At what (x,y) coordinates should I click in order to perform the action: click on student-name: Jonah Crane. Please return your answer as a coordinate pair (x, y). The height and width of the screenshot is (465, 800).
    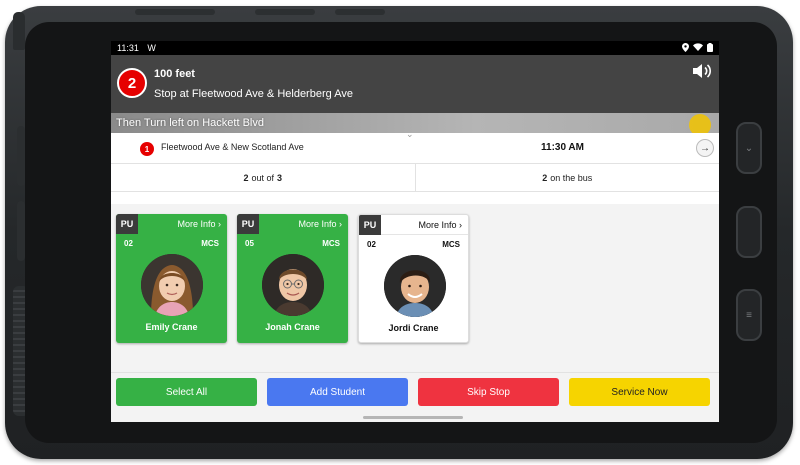
    Looking at the image, I should click on (292, 327).